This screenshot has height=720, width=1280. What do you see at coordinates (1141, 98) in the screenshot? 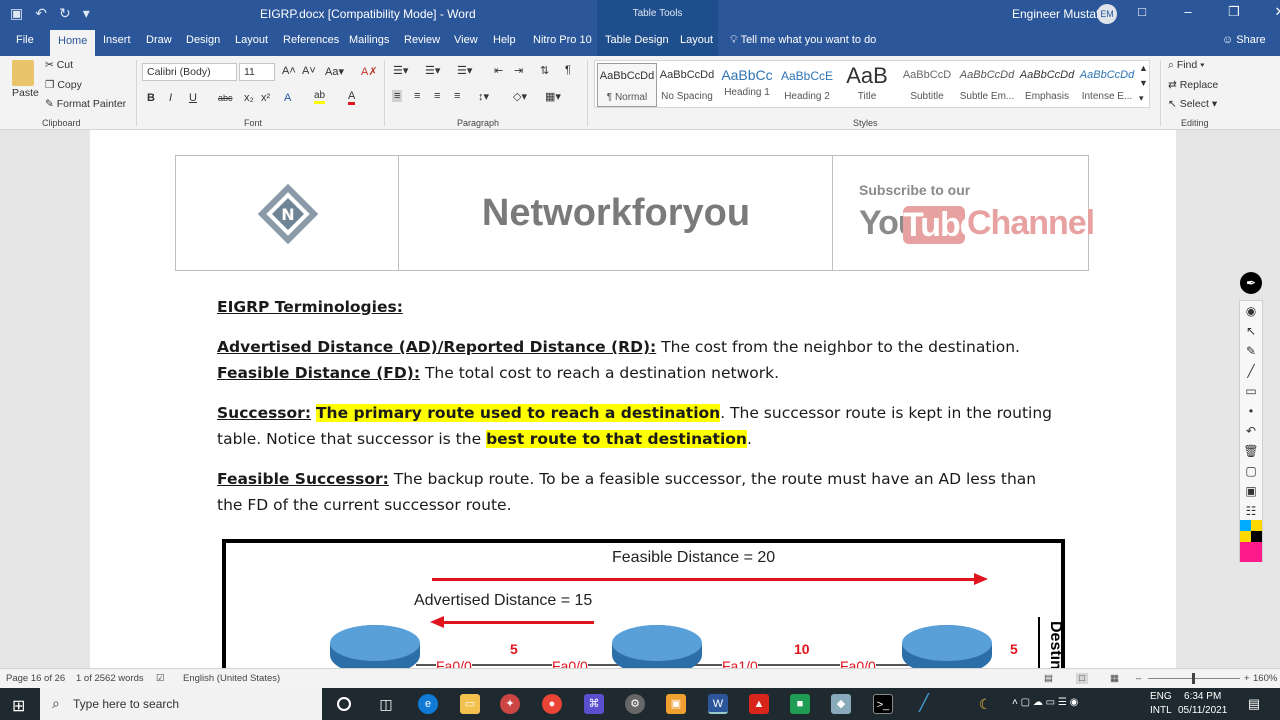
I see `styles-more-icon: ▾` at bounding box center [1141, 98].